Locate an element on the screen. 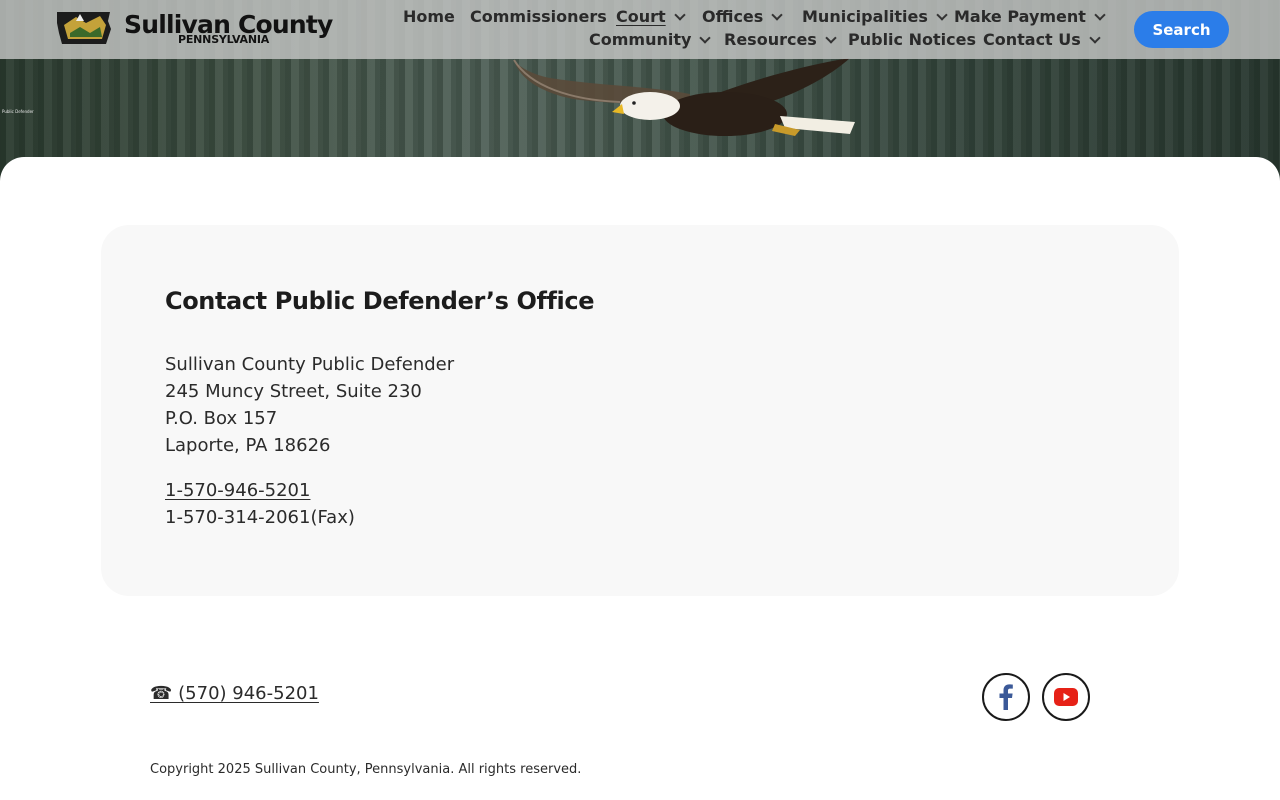 This screenshot has width=1280, height=800. nav-home: Home is located at coordinates (429, 17).